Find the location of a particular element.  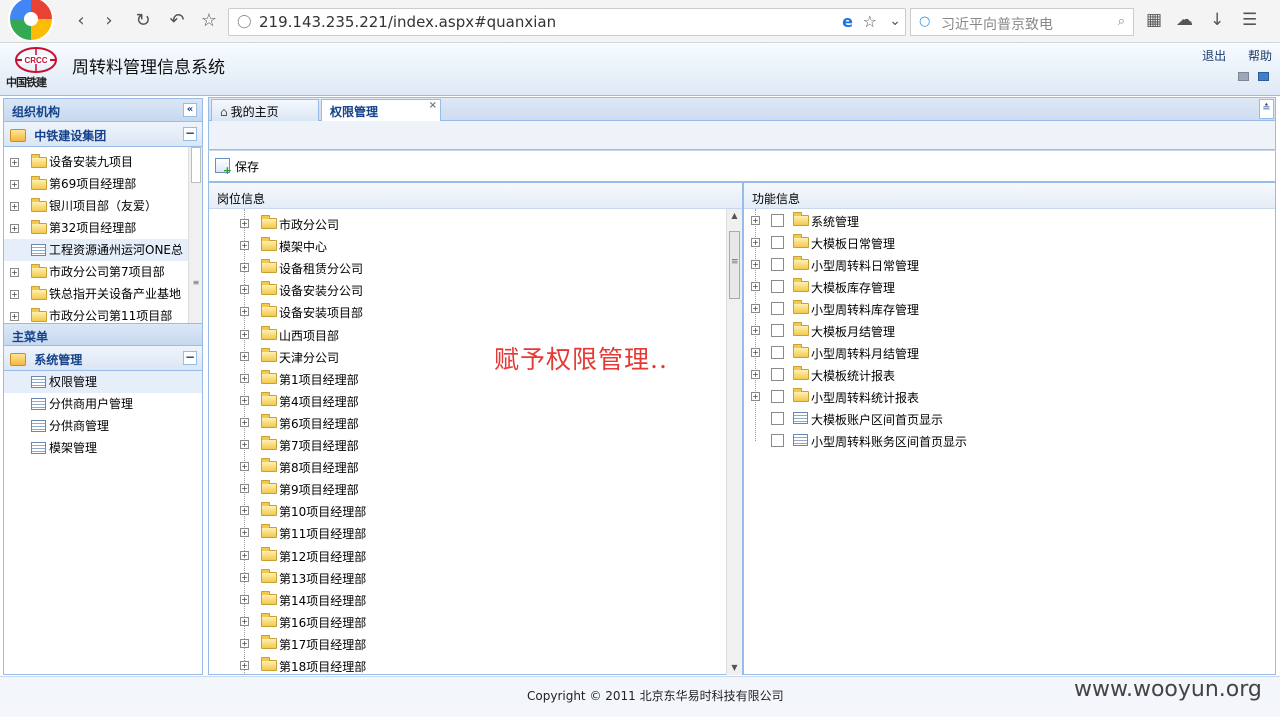

post-tree-row: + 市政分公司 is located at coordinates (459, 223).